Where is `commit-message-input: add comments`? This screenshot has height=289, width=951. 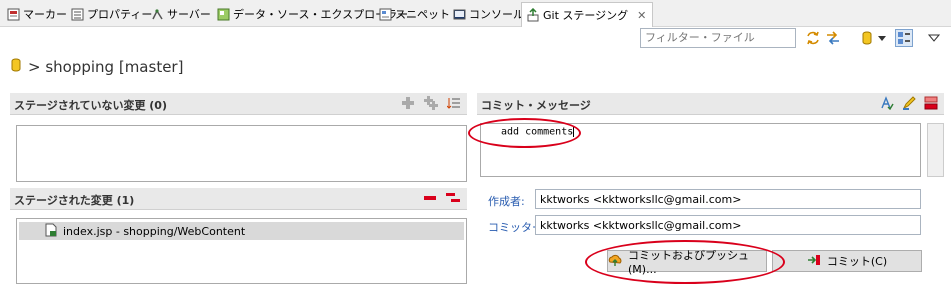
commit-message-input: add comments is located at coordinates (700, 150).